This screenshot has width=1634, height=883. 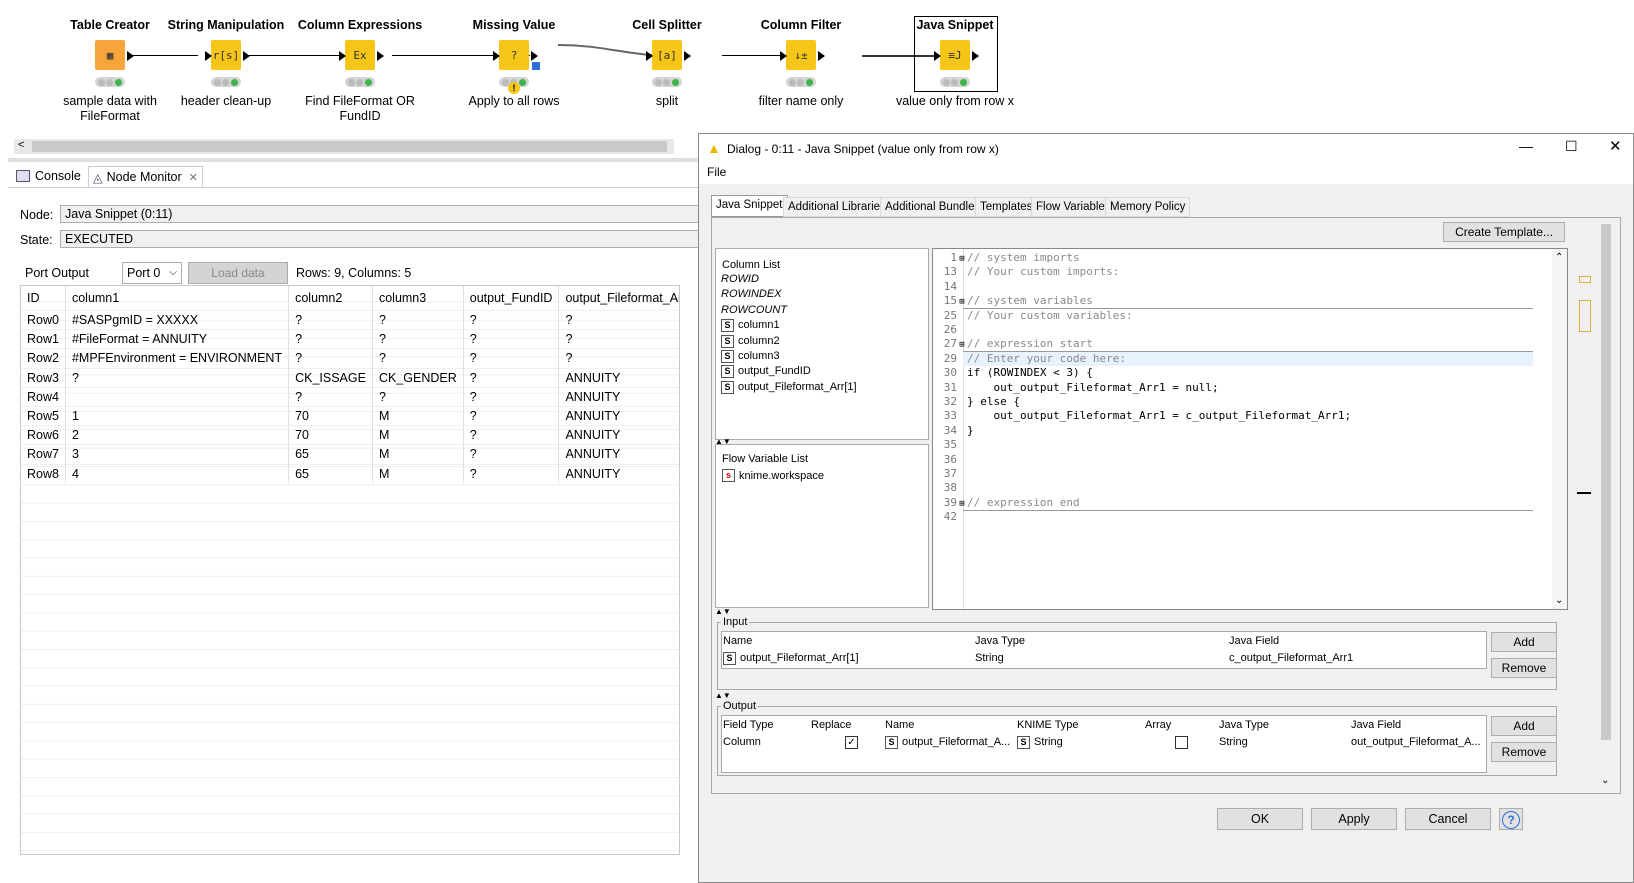 What do you see at coordinates (330, 298) in the screenshot?
I see `column-header: column2` at bounding box center [330, 298].